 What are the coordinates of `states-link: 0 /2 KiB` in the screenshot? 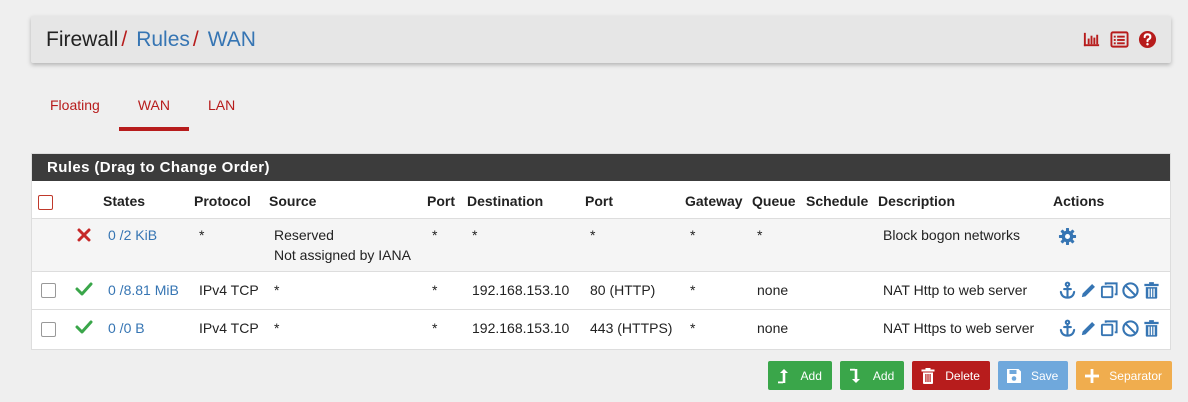 It's located at (132, 235).